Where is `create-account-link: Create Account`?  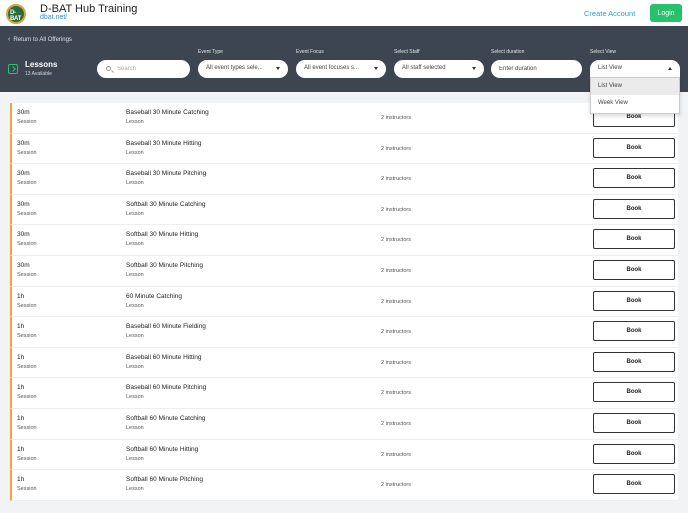 create-account-link: Create Account is located at coordinates (609, 13).